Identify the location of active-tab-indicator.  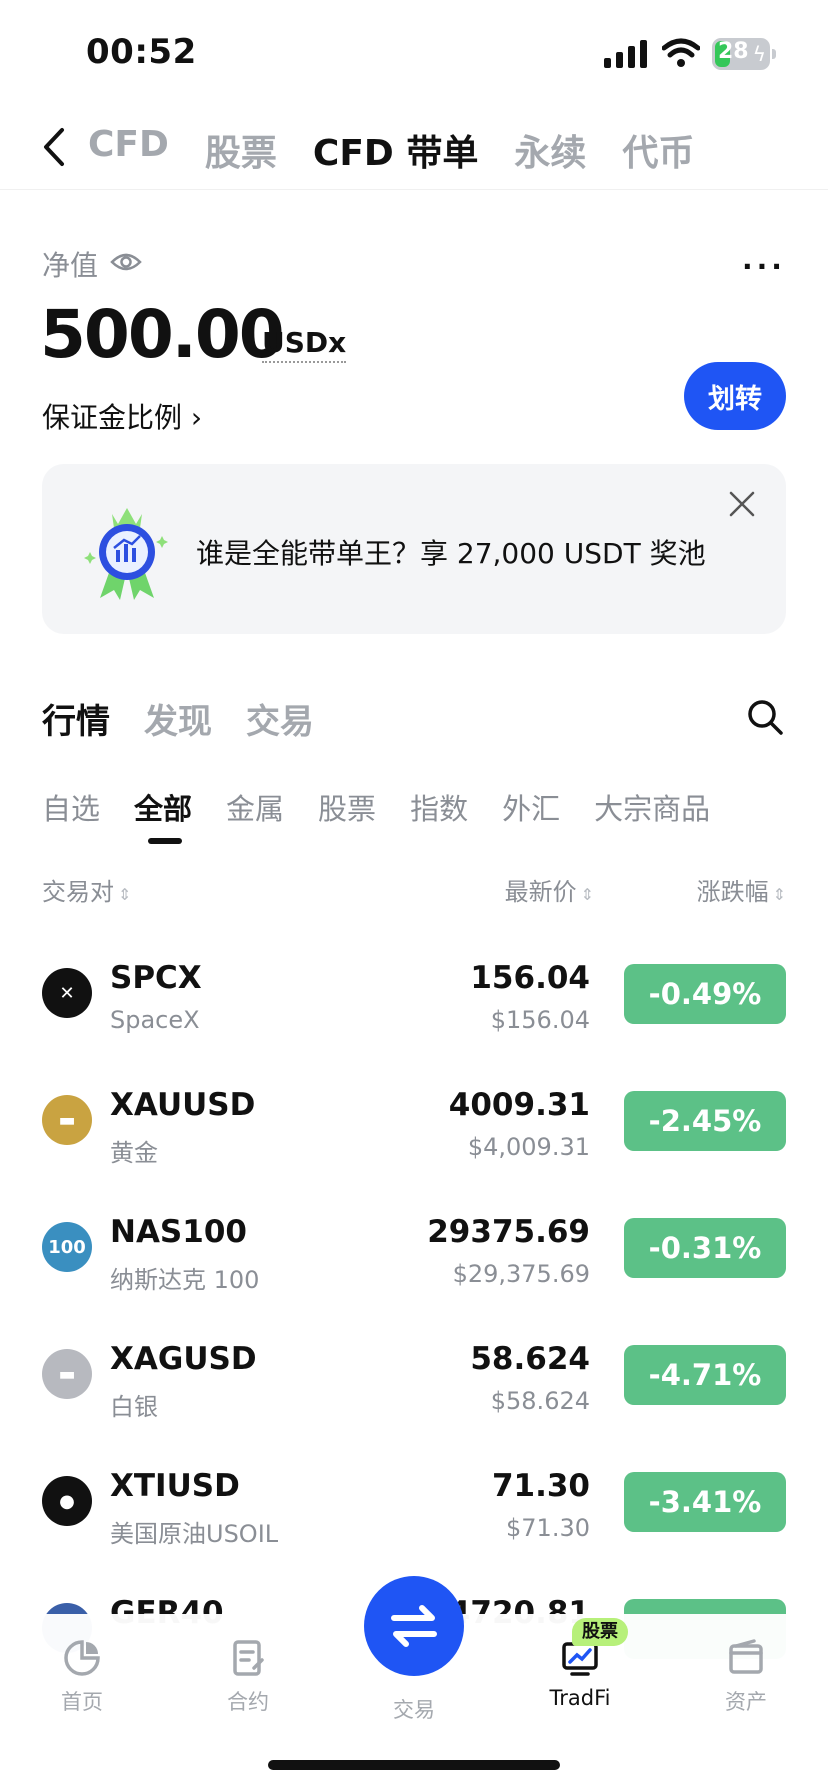
(165, 841).